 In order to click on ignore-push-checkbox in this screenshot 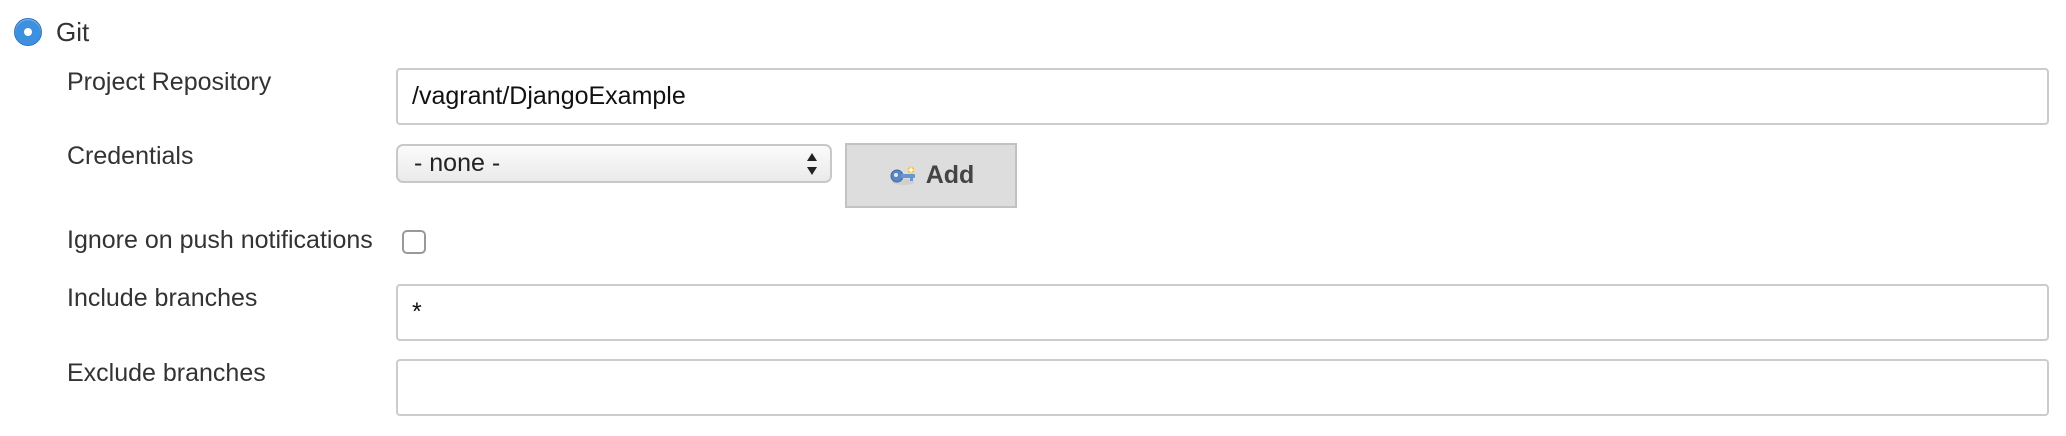, I will do `click(414, 242)`.